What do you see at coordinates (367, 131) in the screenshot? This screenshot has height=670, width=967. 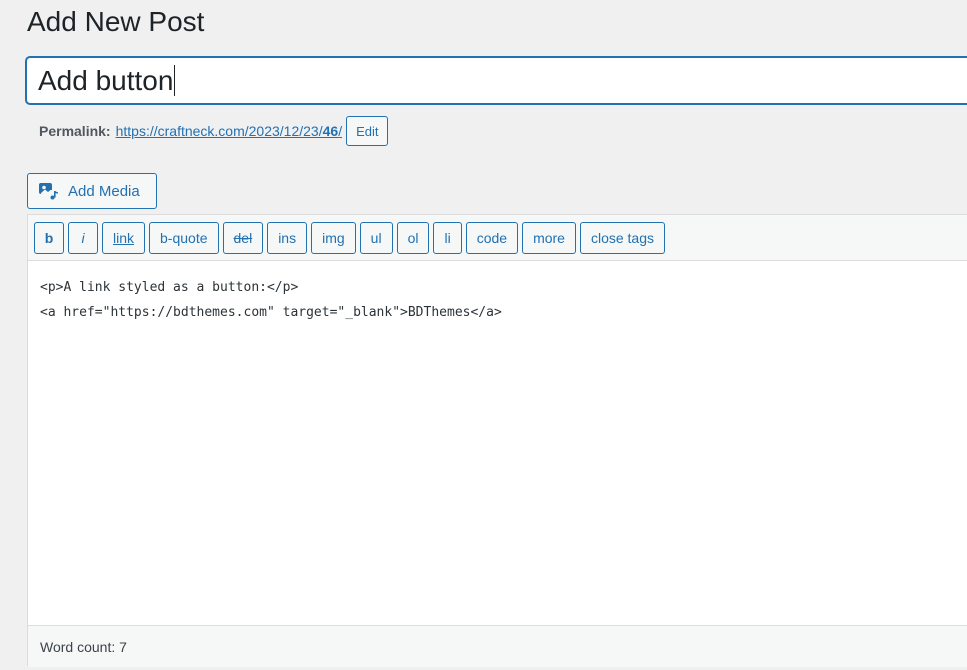 I see `permalink-edit-button: Edit` at bounding box center [367, 131].